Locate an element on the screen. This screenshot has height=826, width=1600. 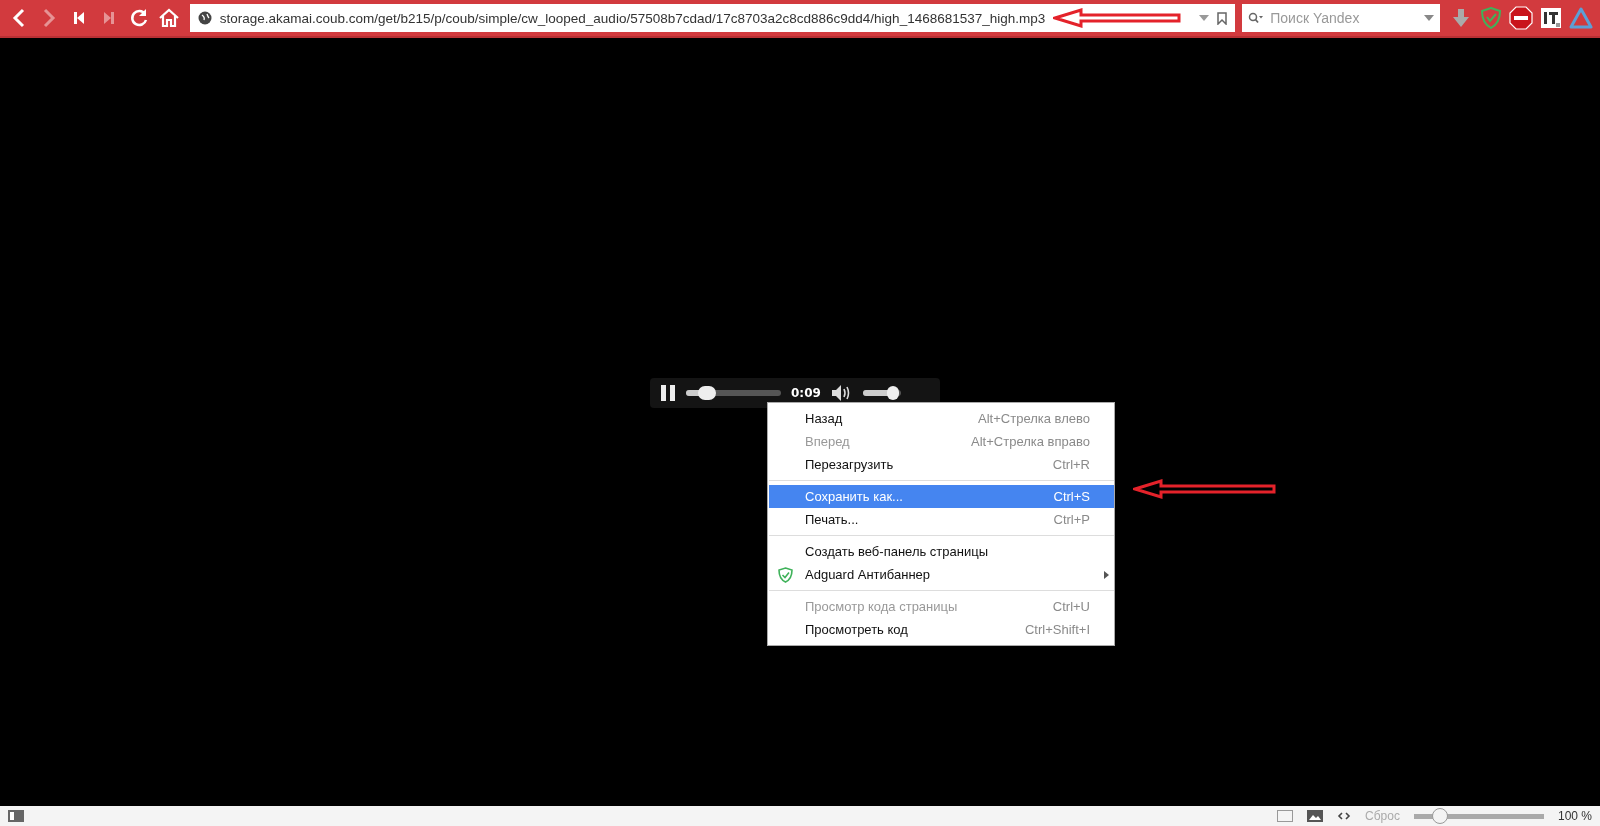
volume-thumb is located at coordinates (893, 393).